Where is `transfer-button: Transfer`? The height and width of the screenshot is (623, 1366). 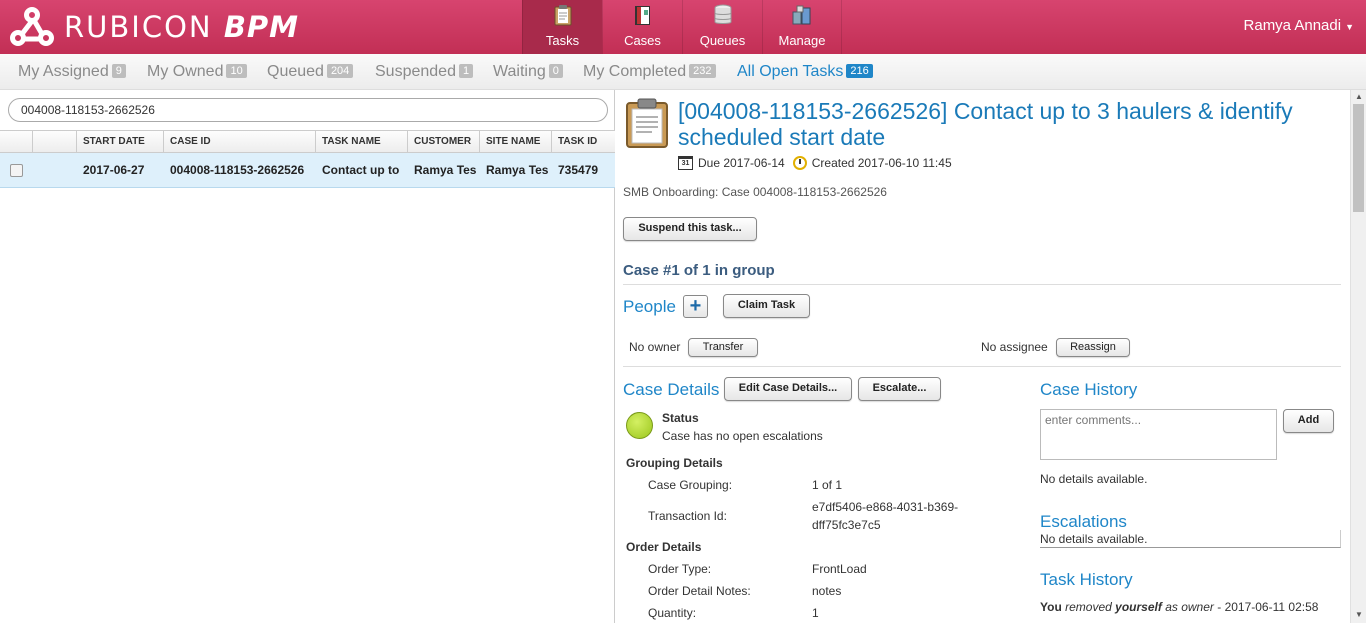 transfer-button: Transfer is located at coordinates (723, 347).